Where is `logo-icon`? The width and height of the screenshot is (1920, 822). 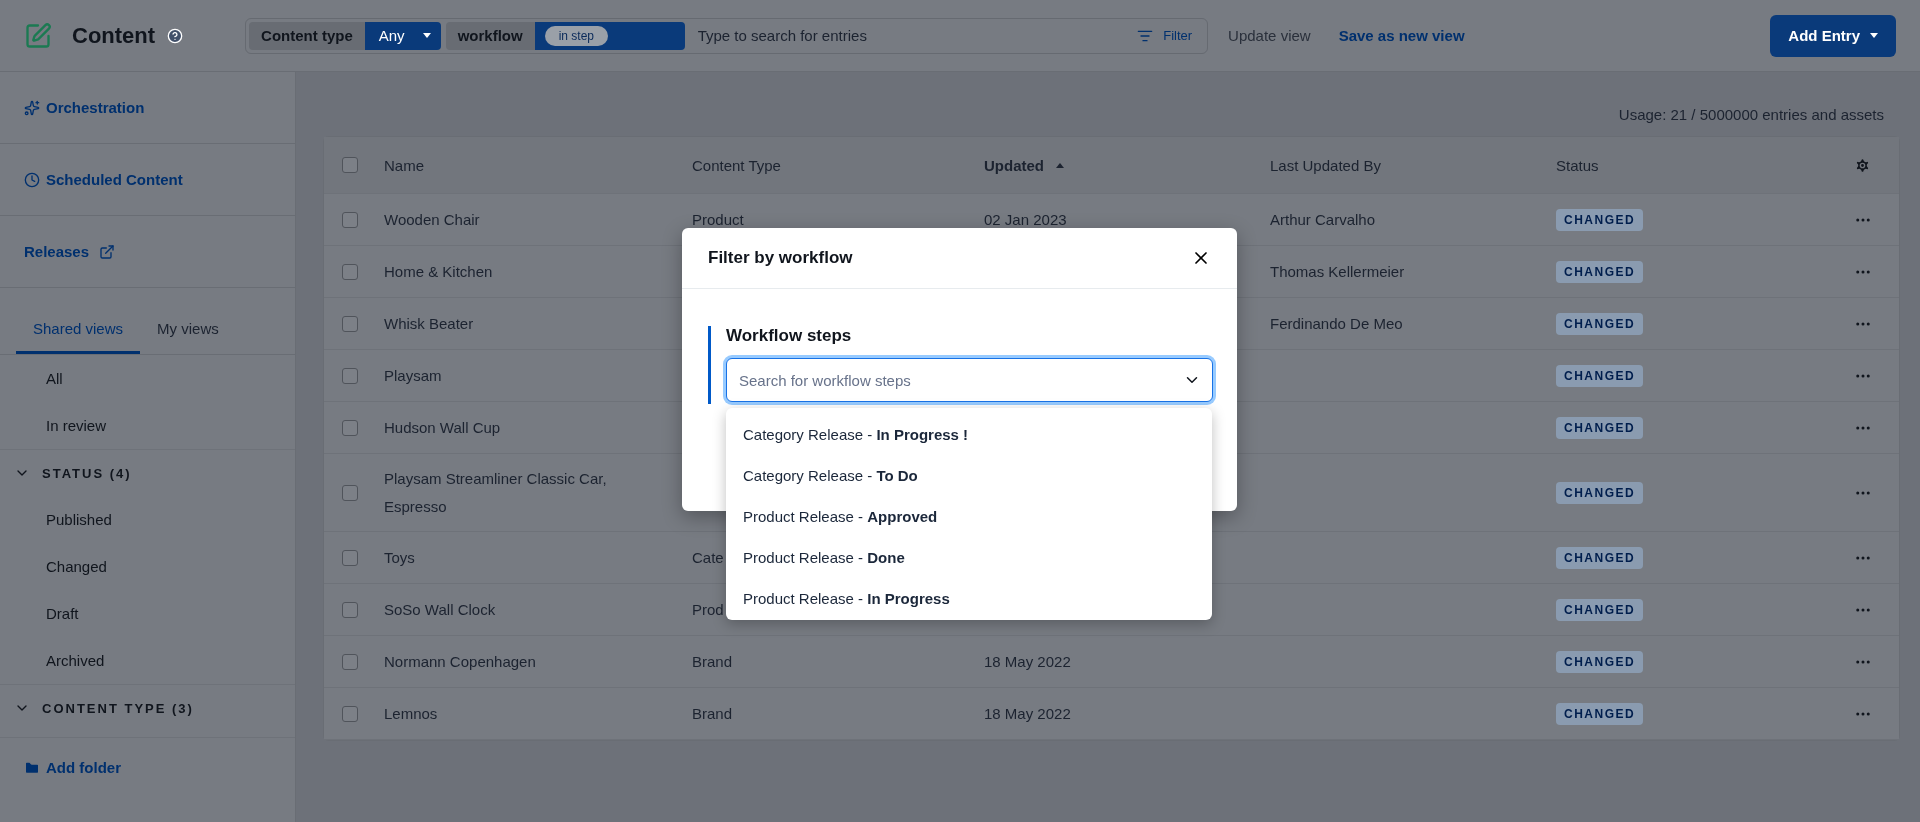 logo-icon is located at coordinates (38, 35).